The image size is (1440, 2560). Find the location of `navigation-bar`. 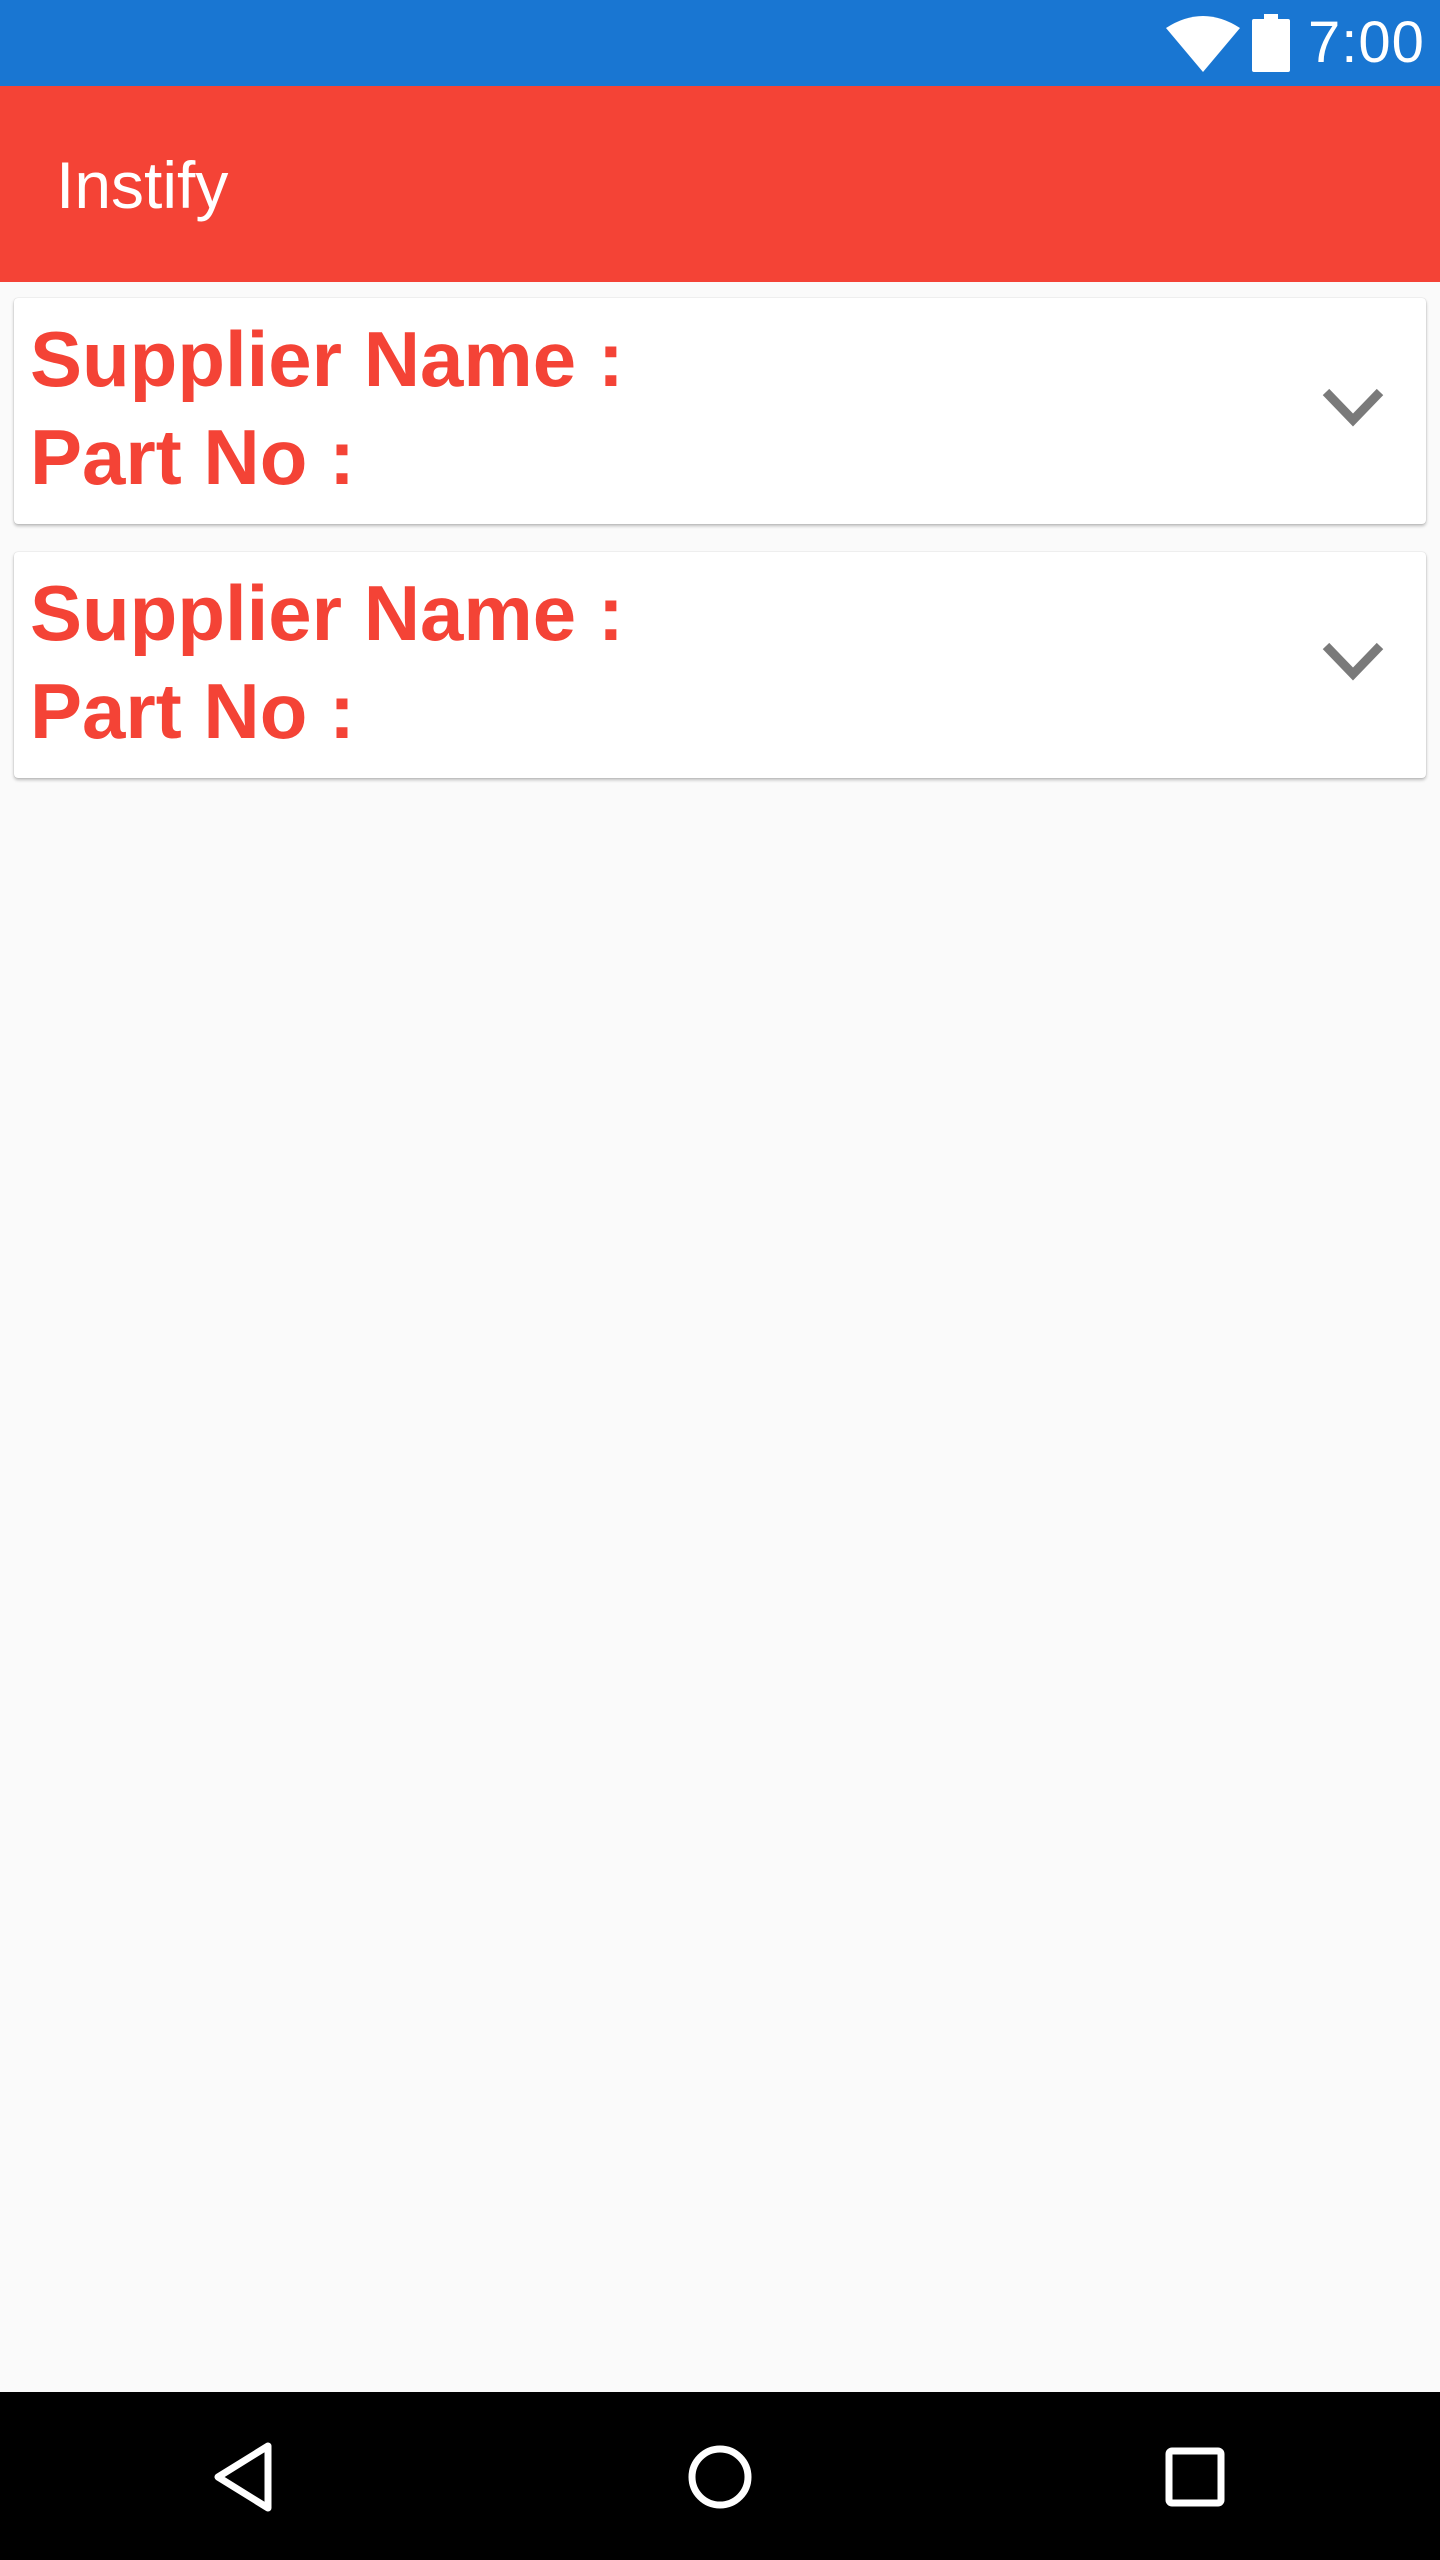

navigation-bar is located at coordinates (720, 2476).